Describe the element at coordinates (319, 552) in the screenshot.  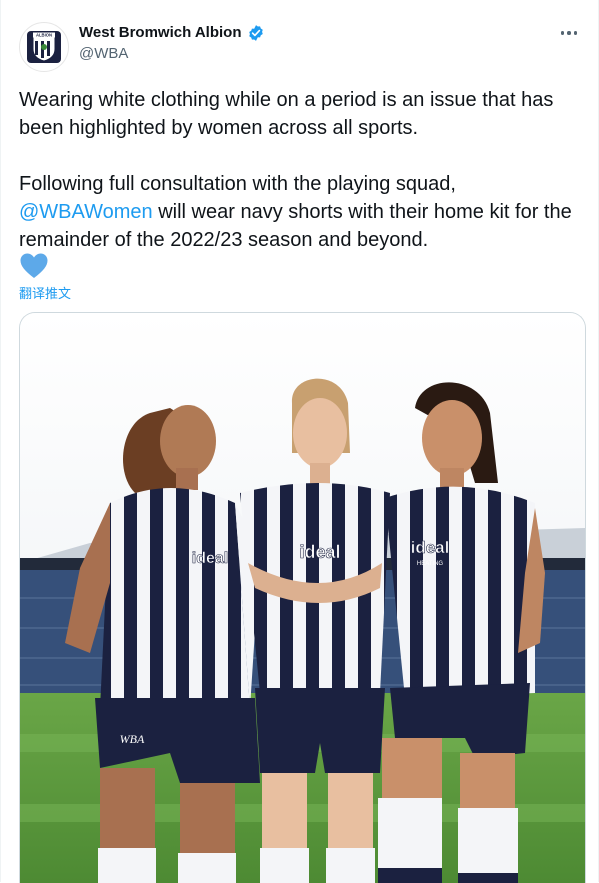
I see `kit-sponsor-logo: ideal` at that location.